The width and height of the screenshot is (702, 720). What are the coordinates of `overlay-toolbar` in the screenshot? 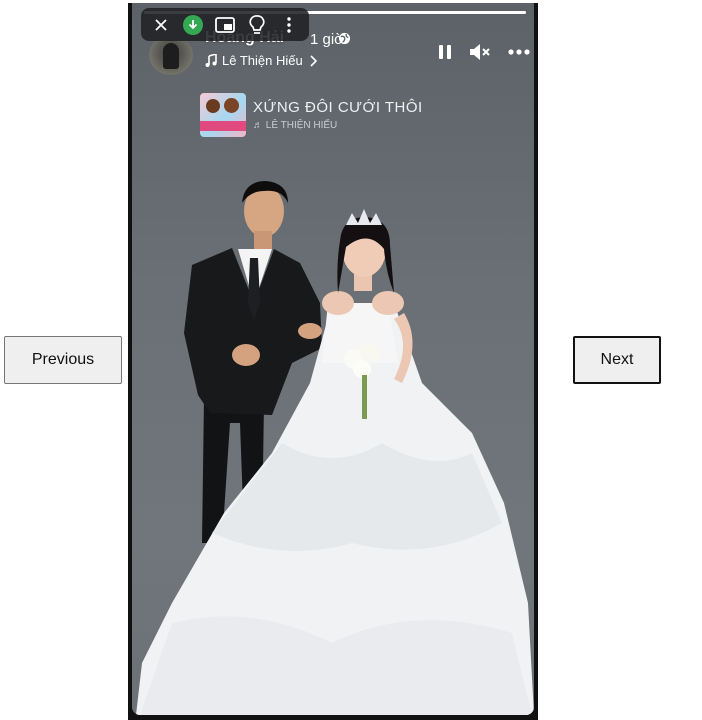 It's located at (225, 24).